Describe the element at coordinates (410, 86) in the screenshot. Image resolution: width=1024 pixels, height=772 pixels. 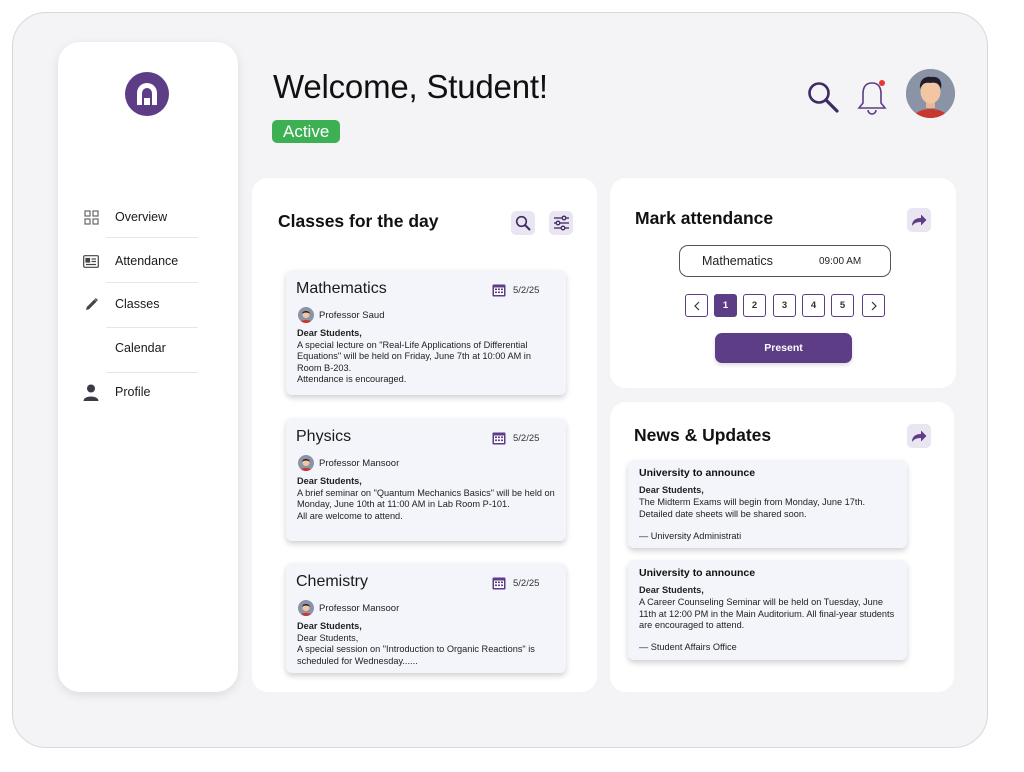
I see `page-title: Welcome, Student!` at that location.